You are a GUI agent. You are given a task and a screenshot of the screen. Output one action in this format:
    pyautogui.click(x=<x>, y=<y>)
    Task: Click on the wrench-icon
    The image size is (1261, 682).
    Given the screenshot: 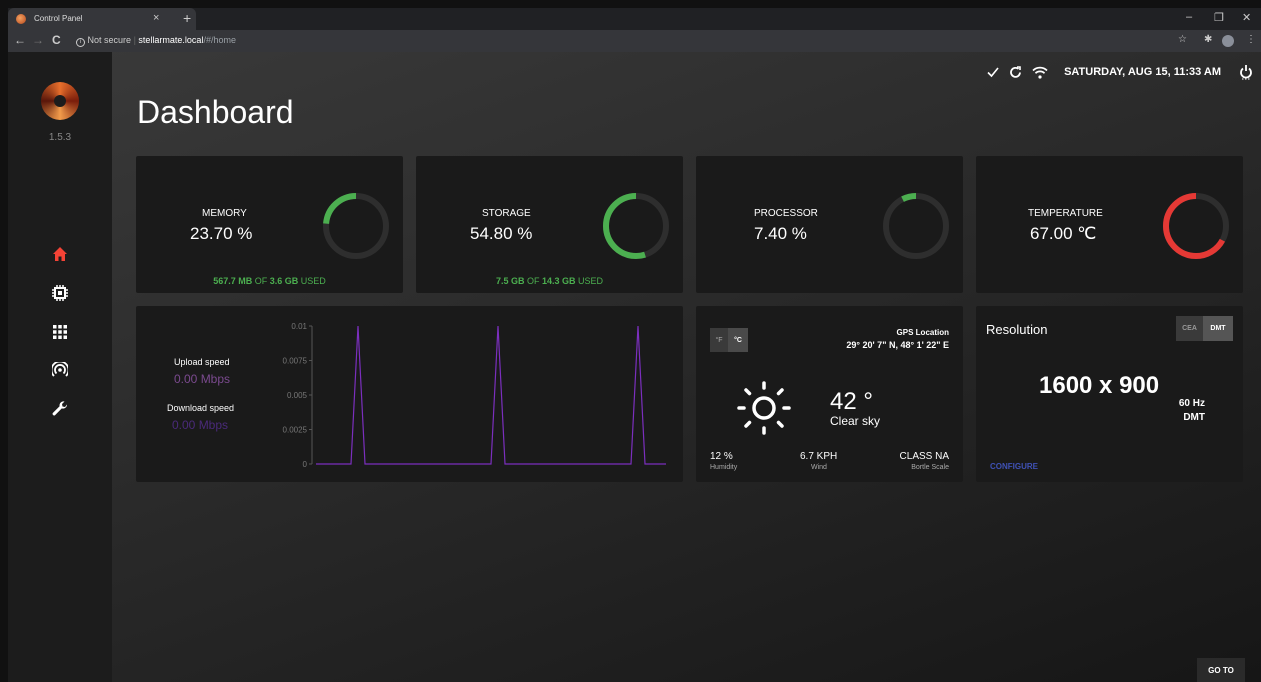 What is the action you would take?
    pyautogui.click(x=60, y=408)
    